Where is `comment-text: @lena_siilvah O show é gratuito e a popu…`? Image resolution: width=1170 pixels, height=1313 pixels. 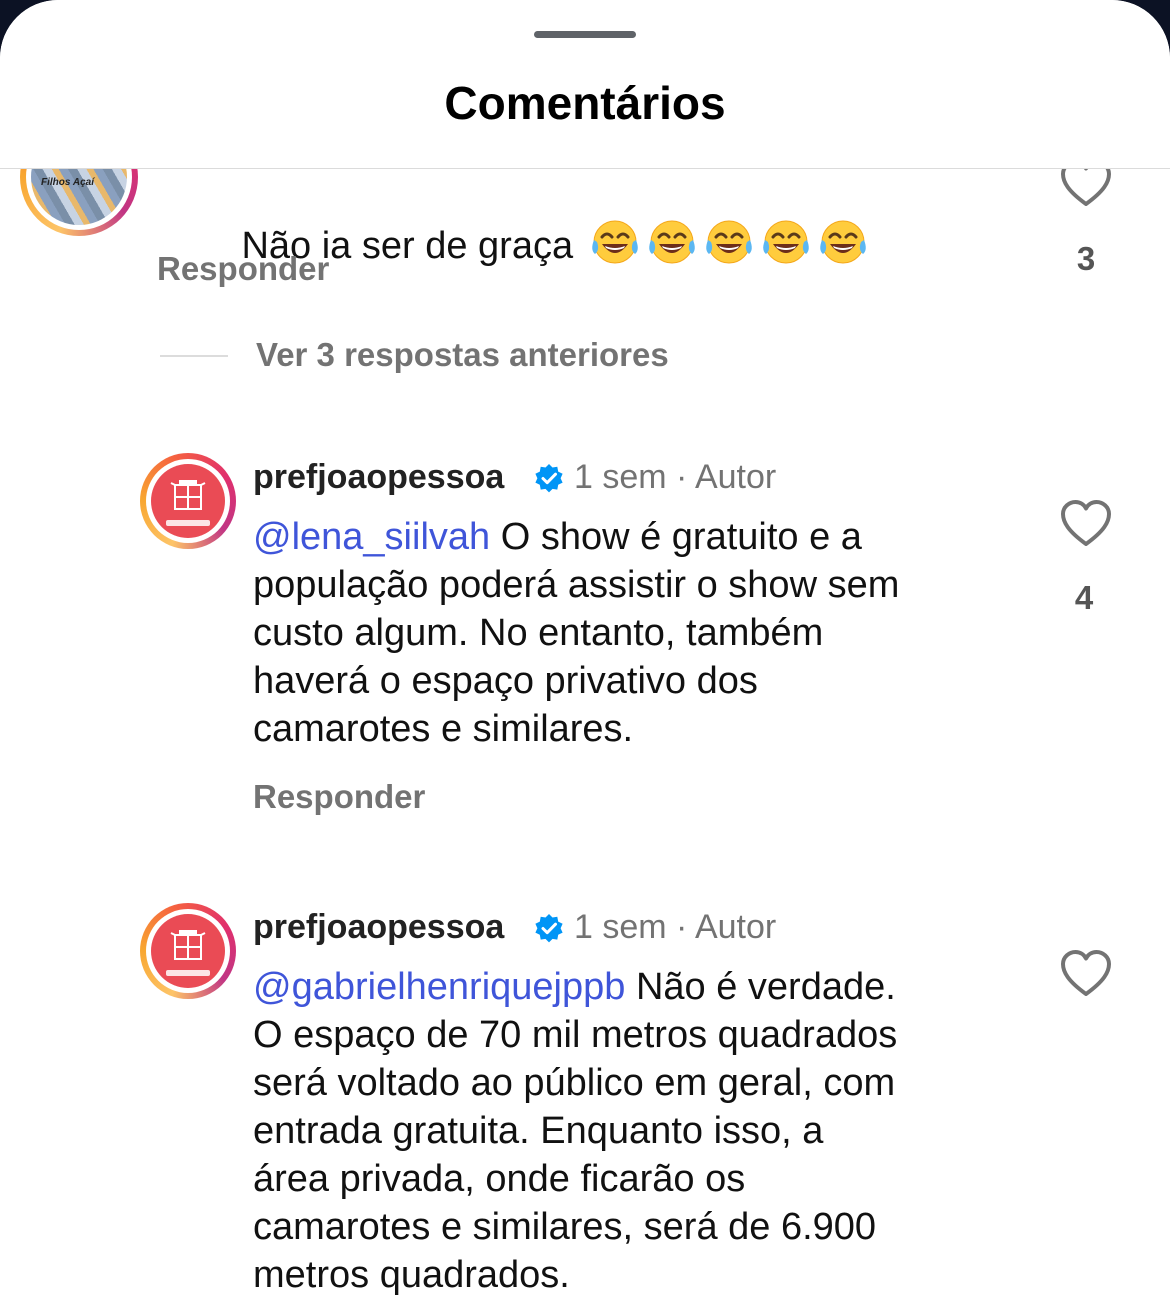
comment-text: @lena_siilvah O show é gratuito e a popu… is located at coordinates (576, 633).